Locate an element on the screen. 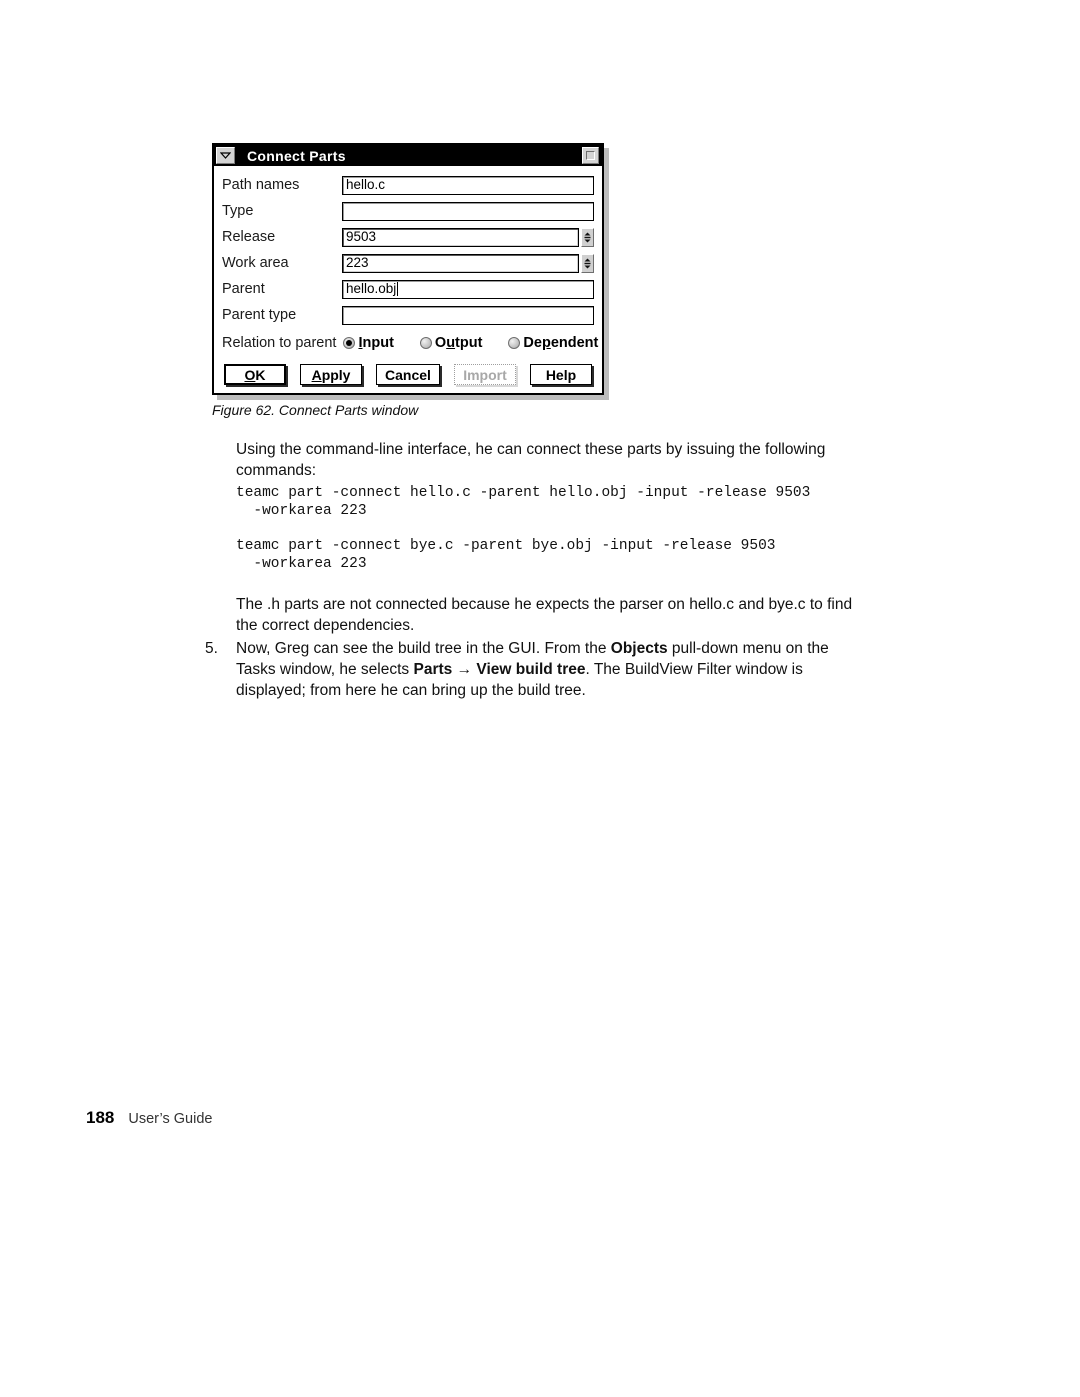 The height and width of the screenshot is (1397, 1080). menu-parts-bold: Parts is located at coordinates (433, 669).